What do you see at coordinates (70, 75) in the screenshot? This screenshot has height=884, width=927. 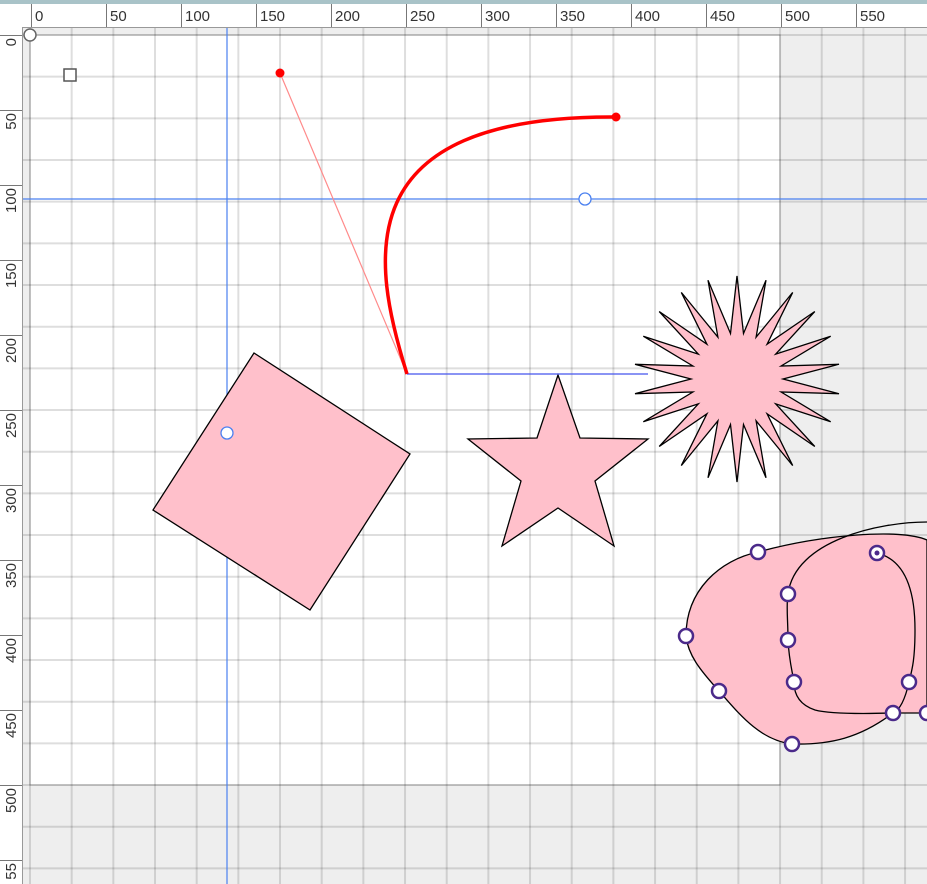 I see `selection-handle` at bounding box center [70, 75].